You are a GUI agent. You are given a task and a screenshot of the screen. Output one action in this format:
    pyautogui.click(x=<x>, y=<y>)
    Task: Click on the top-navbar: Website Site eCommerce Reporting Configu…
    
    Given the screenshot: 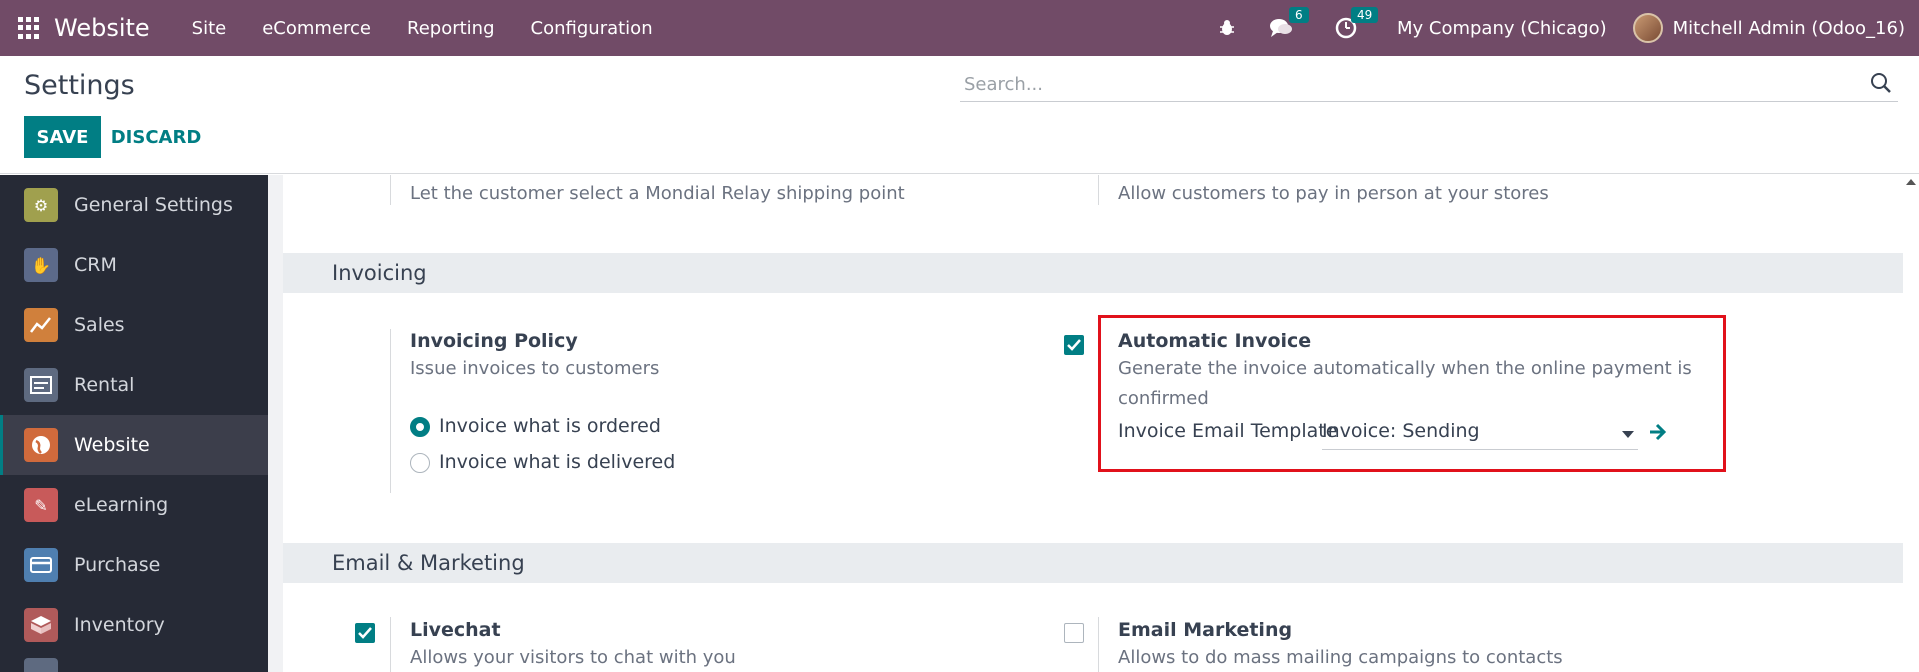 What is the action you would take?
    pyautogui.click(x=959, y=28)
    